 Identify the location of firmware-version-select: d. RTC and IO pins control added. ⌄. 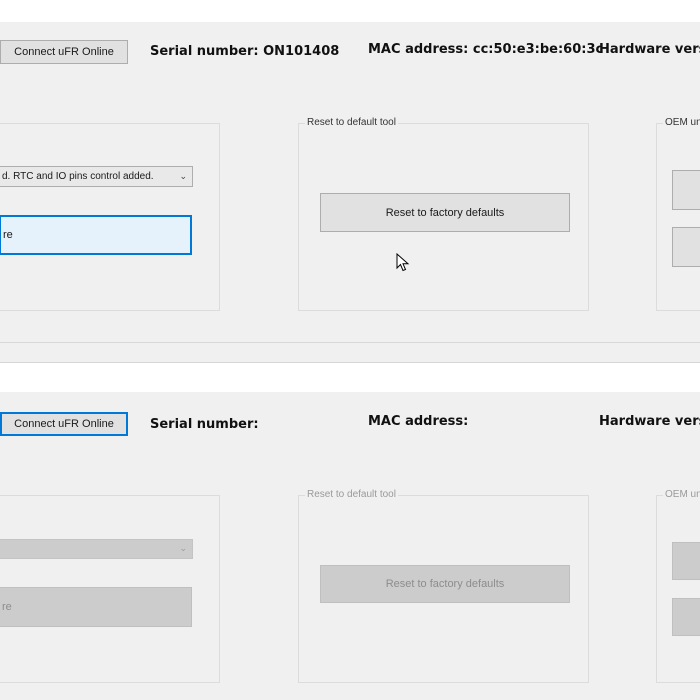
(96, 176).